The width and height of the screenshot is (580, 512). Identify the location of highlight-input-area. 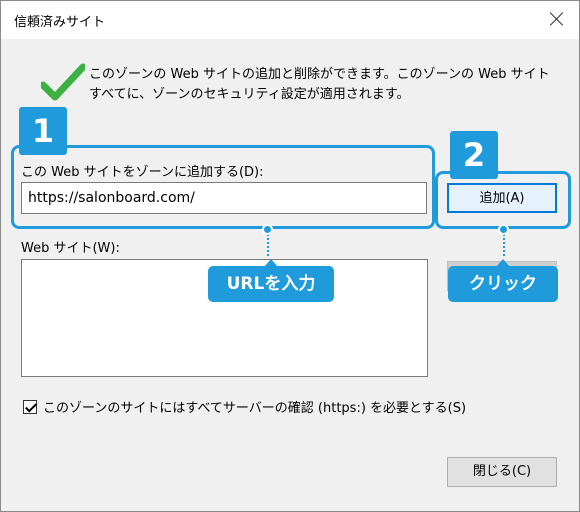
(223, 187).